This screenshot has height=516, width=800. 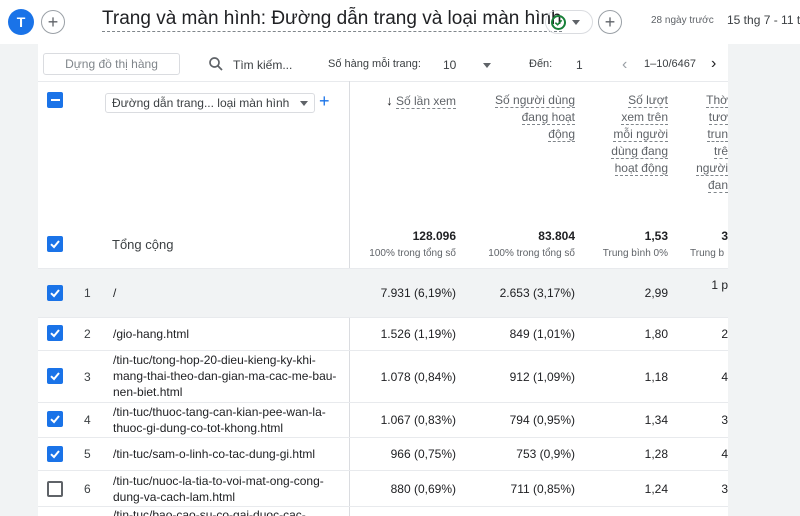 What do you see at coordinates (656, 334) in the screenshot?
I see `row-views-per-user: 1,80` at bounding box center [656, 334].